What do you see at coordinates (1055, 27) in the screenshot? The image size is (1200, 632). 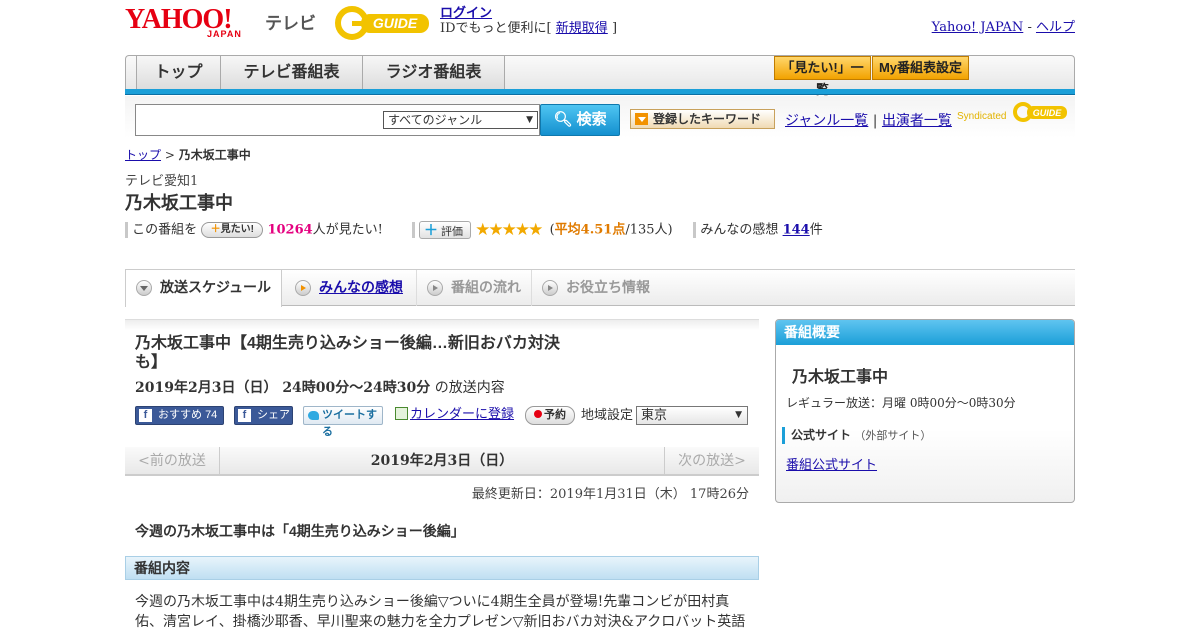 I see `help-link: ヘルプ` at bounding box center [1055, 27].